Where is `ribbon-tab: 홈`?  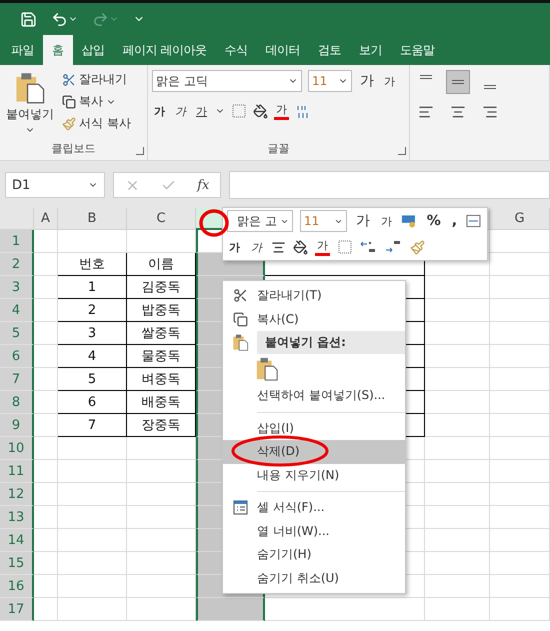 ribbon-tab: 홈 is located at coordinates (57, 50).